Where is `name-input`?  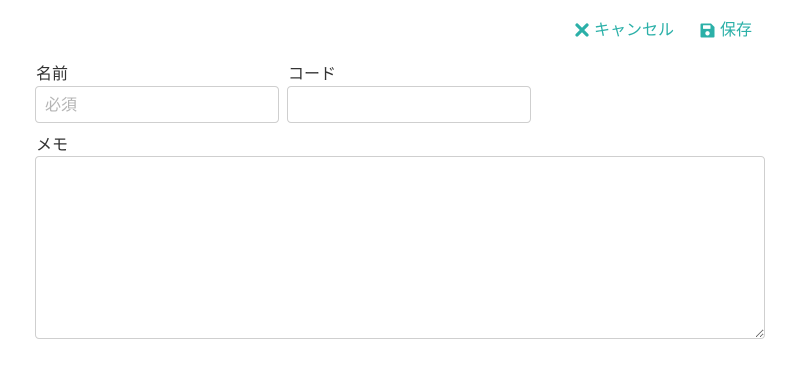
name-input is located at coordinates (157, 104).